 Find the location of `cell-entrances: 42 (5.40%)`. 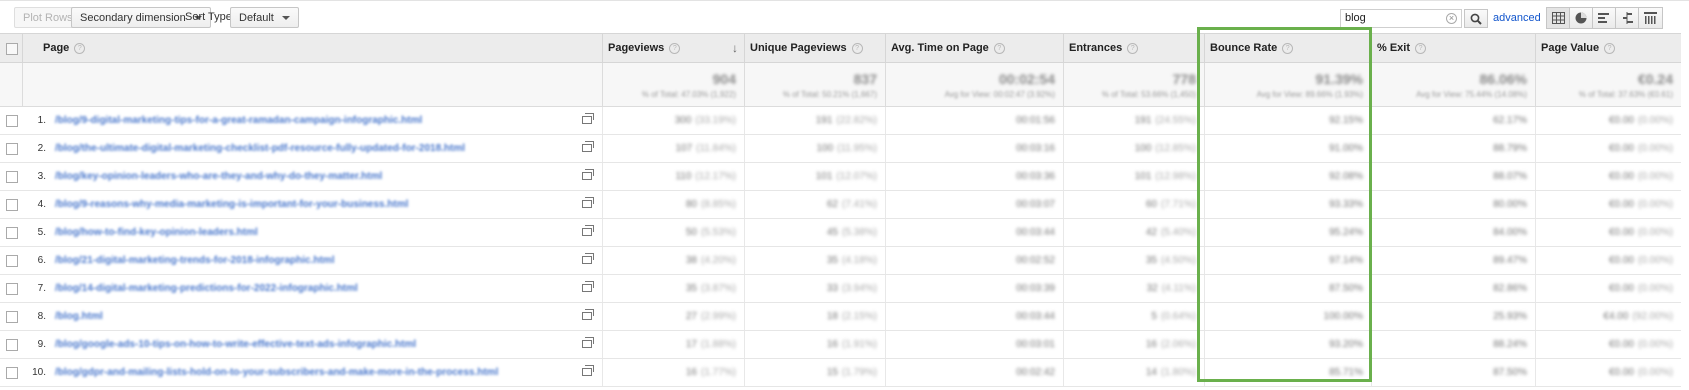

cell-entrances: 42 (5.40%) is located at coordinates (1133, 232).